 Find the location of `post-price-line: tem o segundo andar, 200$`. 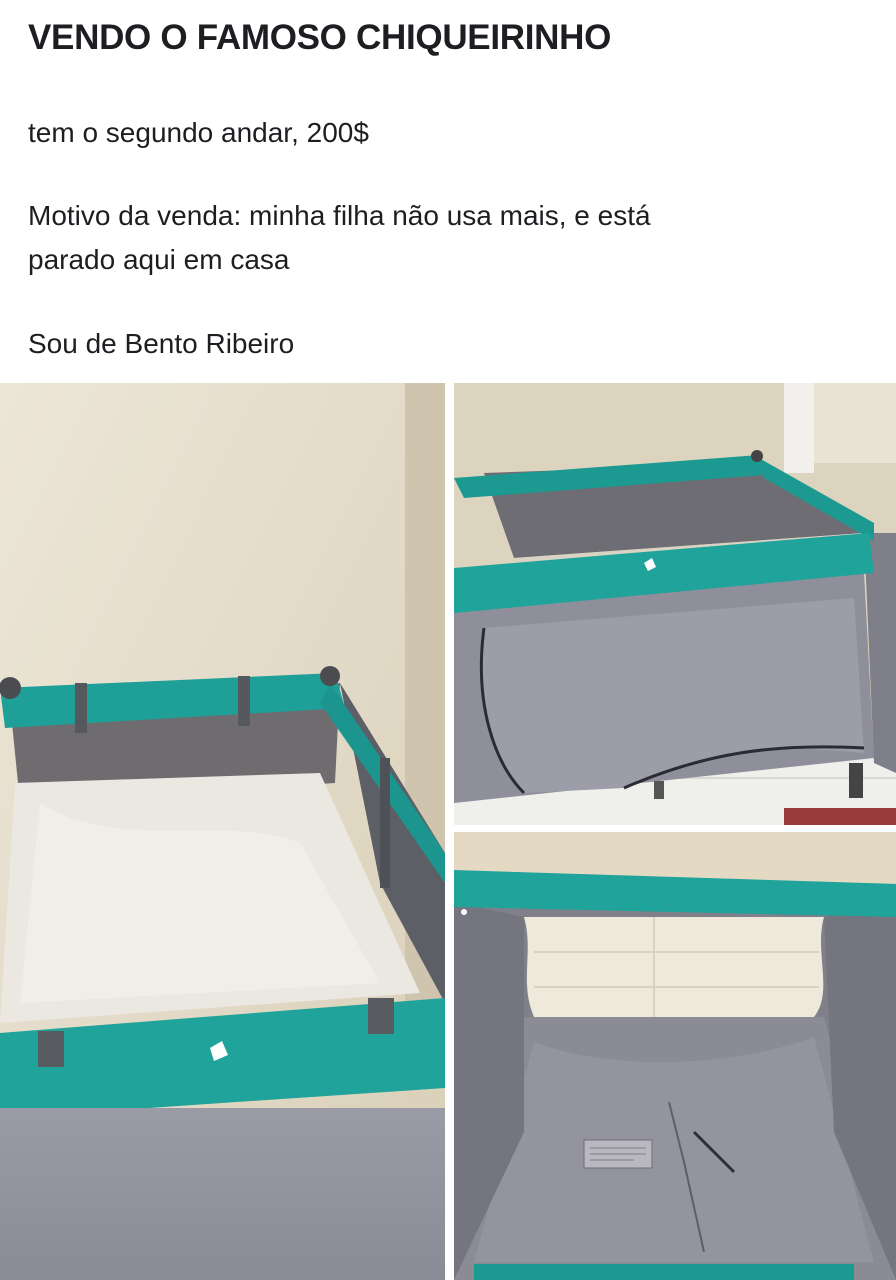

post-price-line: tem o segundo andar, 200$ is located at coordinates (198, 132).